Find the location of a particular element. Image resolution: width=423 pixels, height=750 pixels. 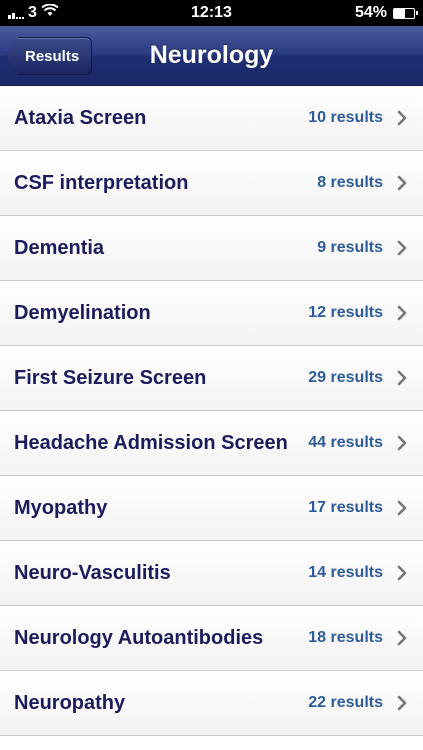

row-result-count: 12 results is located at coordinates (345, 312).